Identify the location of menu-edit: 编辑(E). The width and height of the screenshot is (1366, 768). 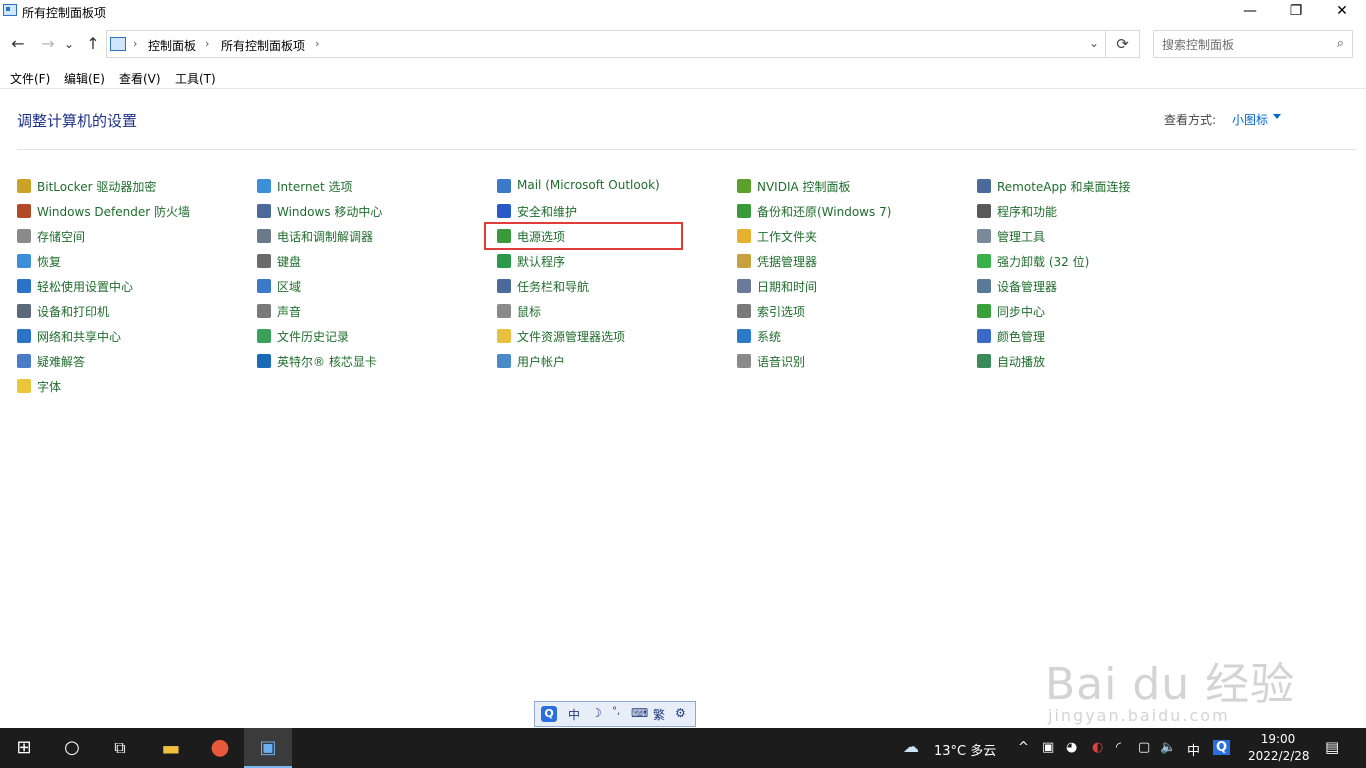
(84, 78).